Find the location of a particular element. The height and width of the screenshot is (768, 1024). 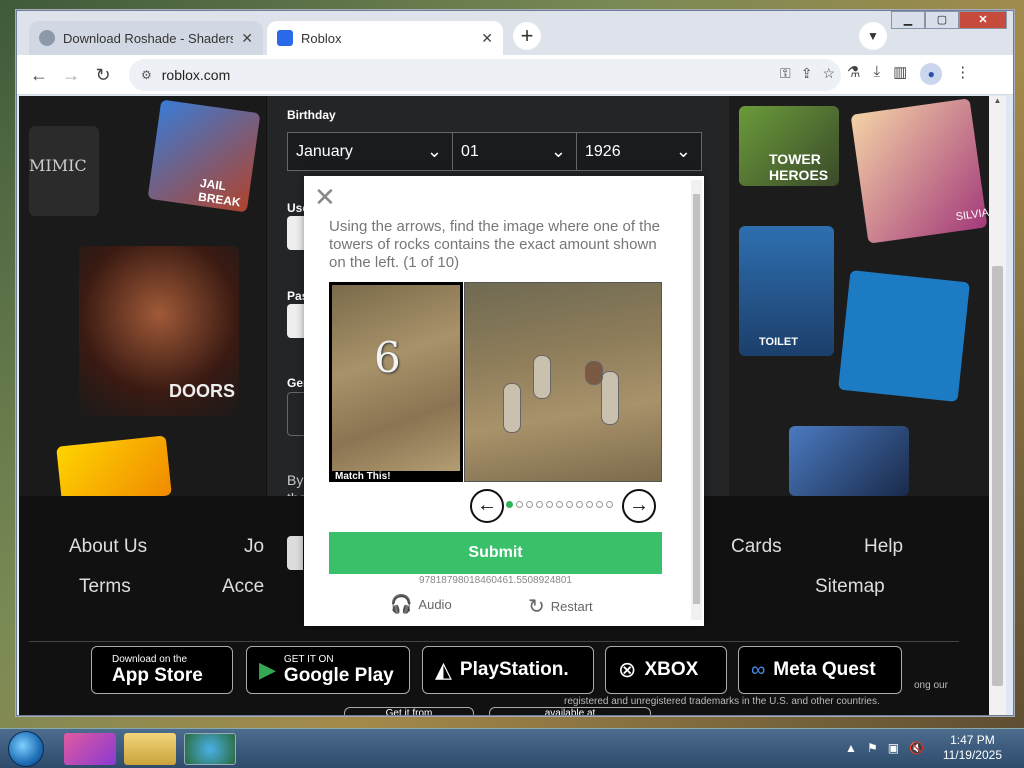

chevron-down-icon: ⌄ is located at coordinates (434, 151).